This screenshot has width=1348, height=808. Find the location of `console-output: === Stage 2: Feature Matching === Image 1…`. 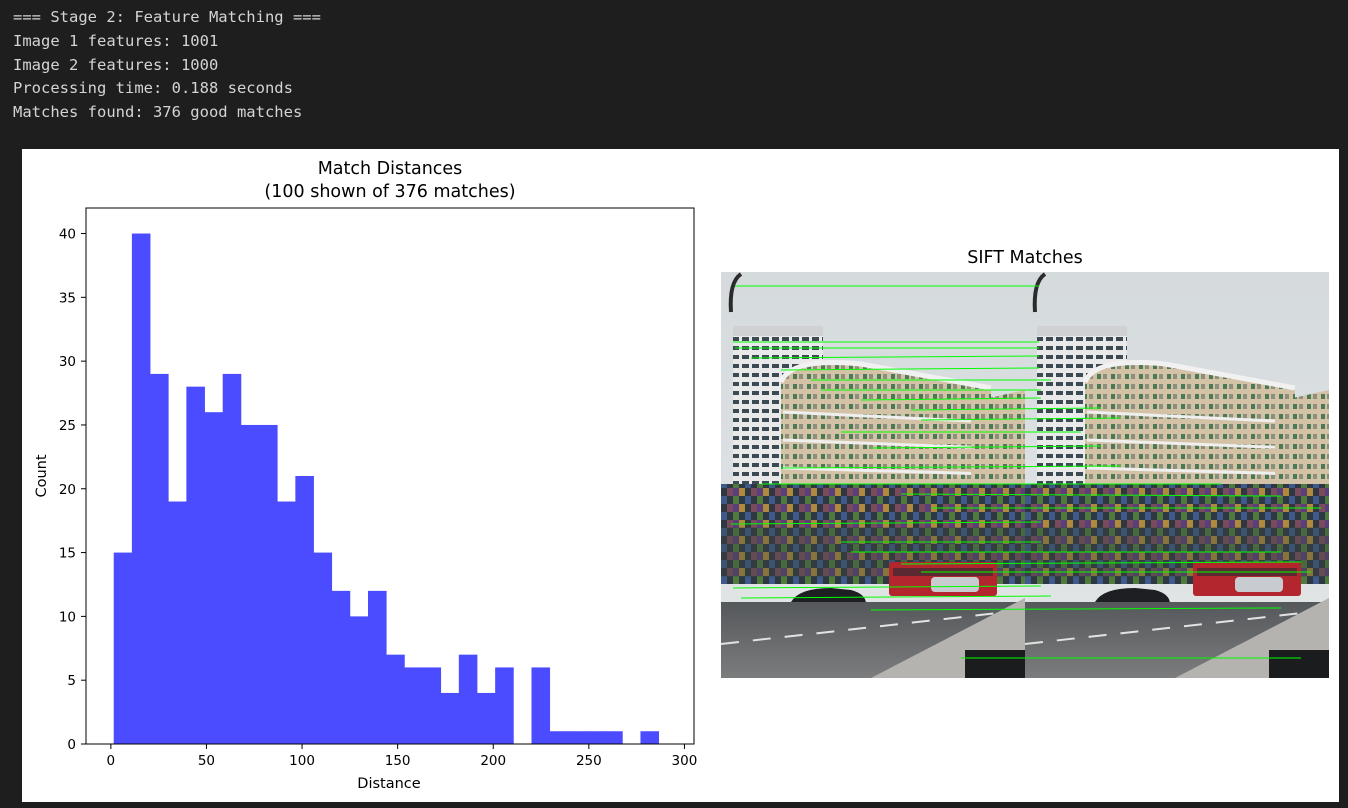

console-output: === Stage 2: Feature Matching === Image 1… is located at coordinates (167, 65).